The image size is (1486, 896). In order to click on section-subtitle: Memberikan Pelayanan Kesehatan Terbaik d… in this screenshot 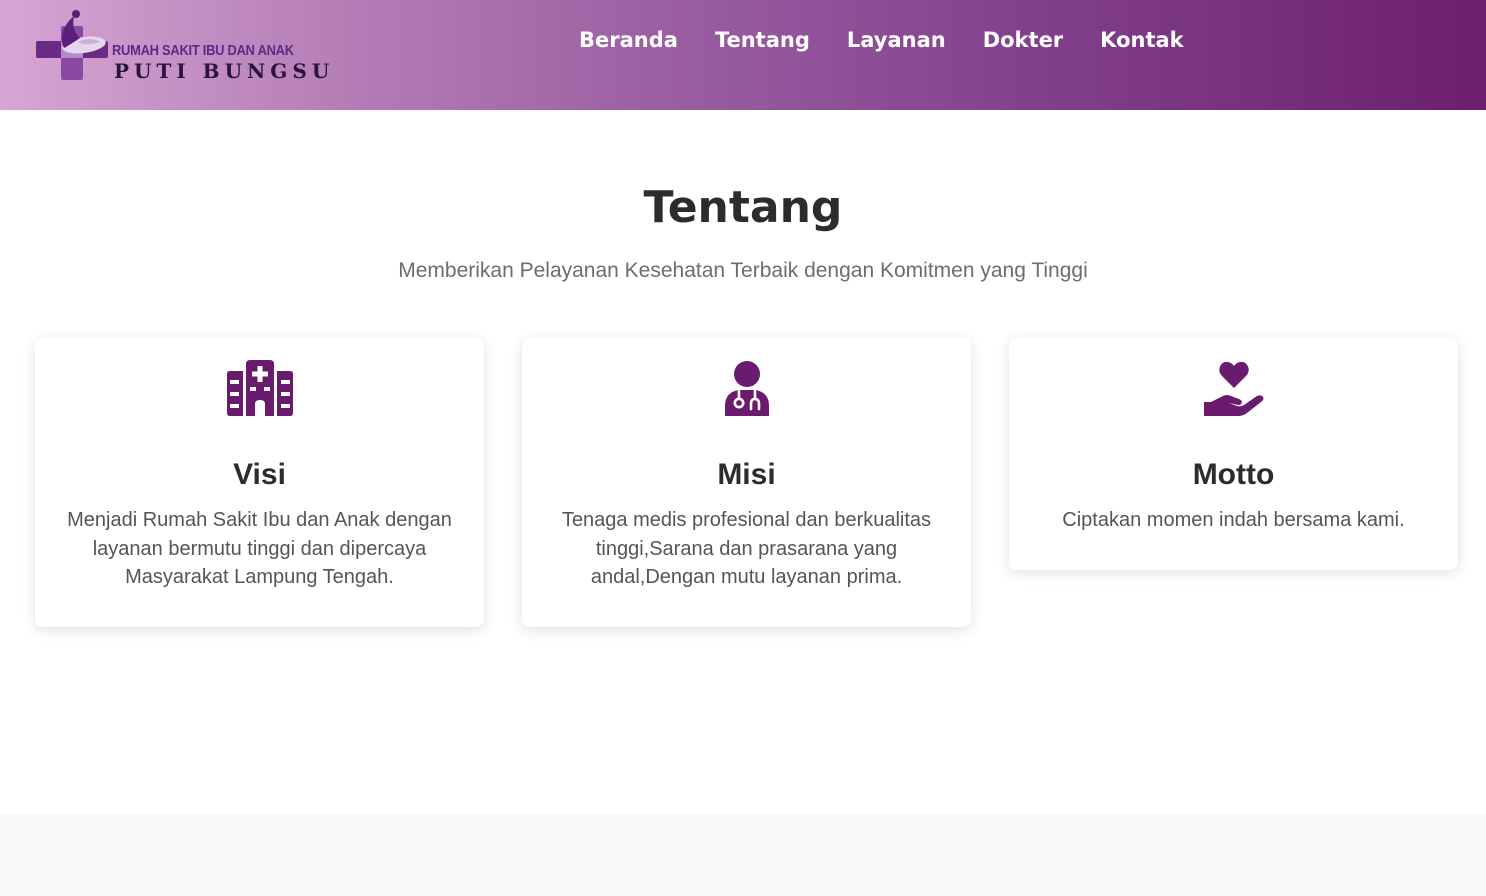, I will do `click(743, 270)`.